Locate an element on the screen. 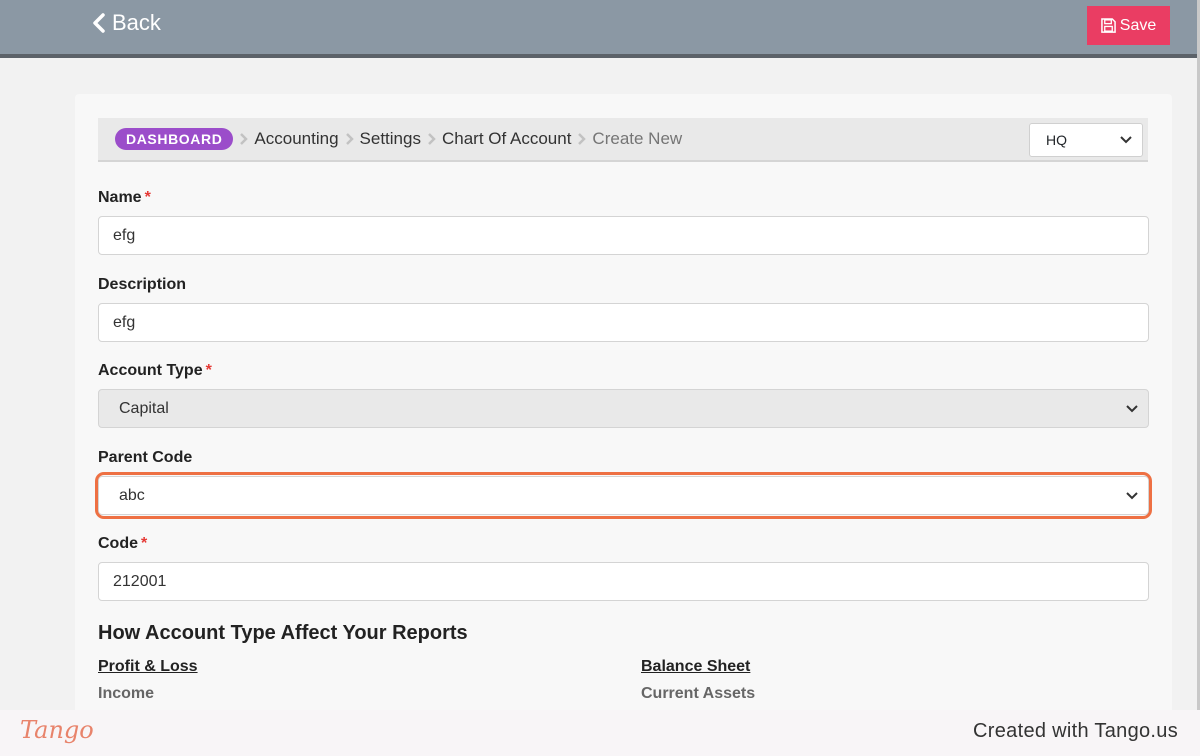 The height and width of the screenshot is (756, 1200). name-field: efg is located at coordinates (623, 235).